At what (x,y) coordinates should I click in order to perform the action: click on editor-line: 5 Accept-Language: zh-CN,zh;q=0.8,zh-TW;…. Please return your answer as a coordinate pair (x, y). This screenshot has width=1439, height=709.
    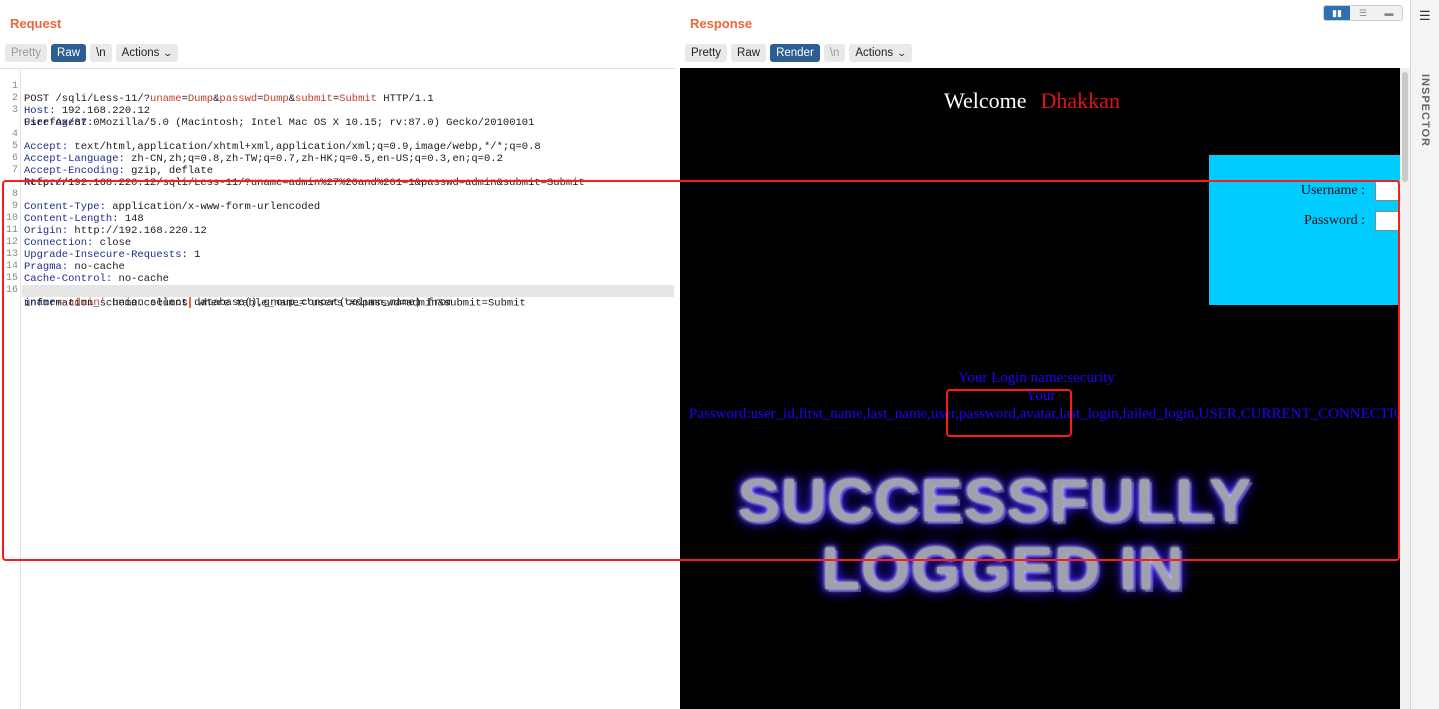
    Looking at the image, I should click on (257, 153).